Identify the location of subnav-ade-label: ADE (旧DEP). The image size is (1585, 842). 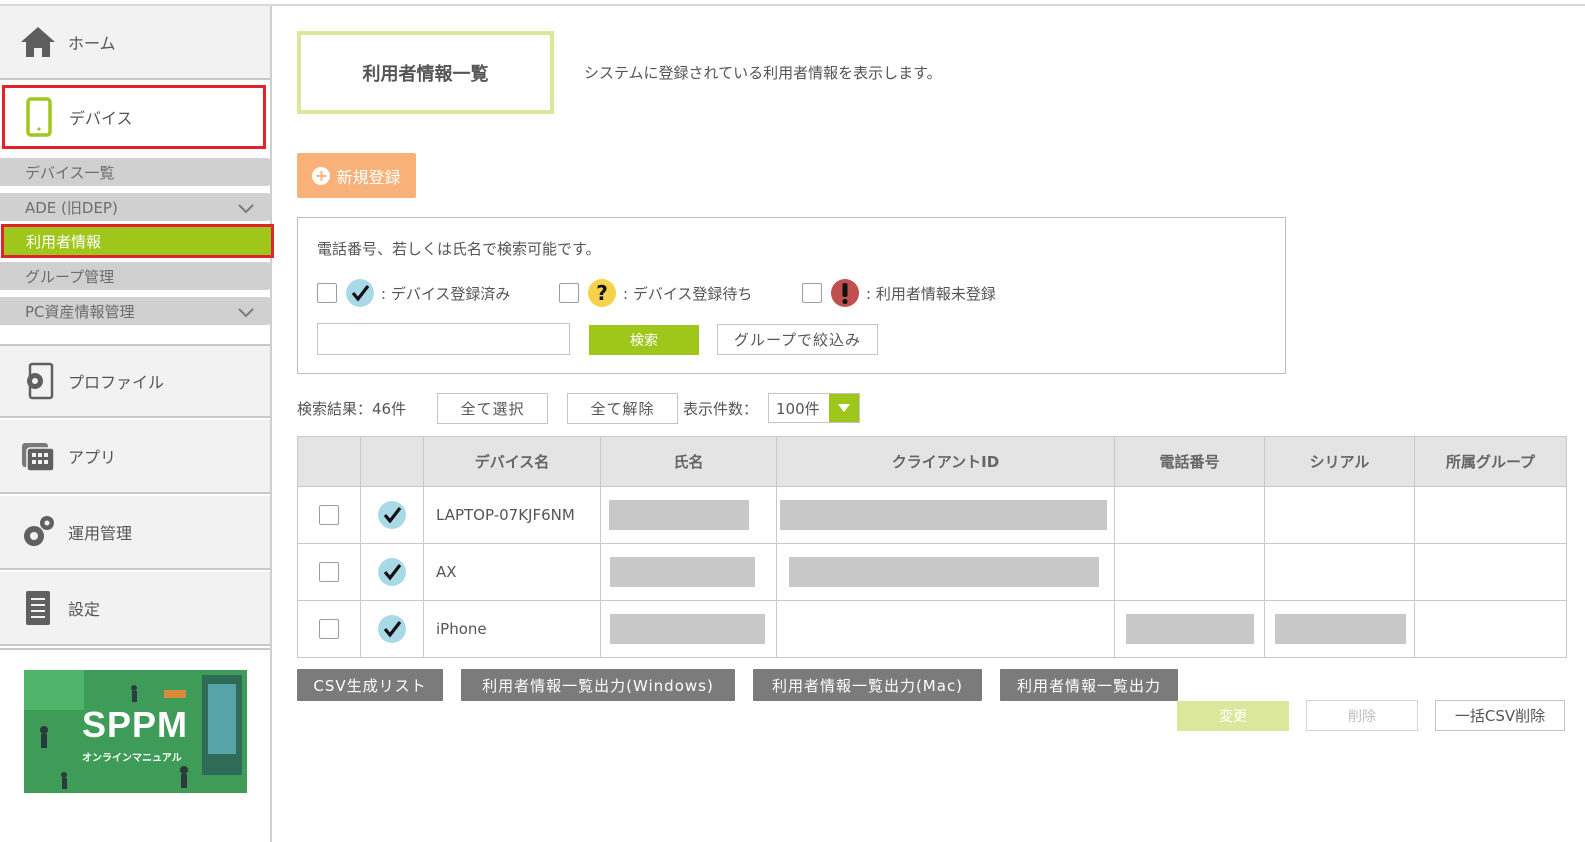
(71, 207).